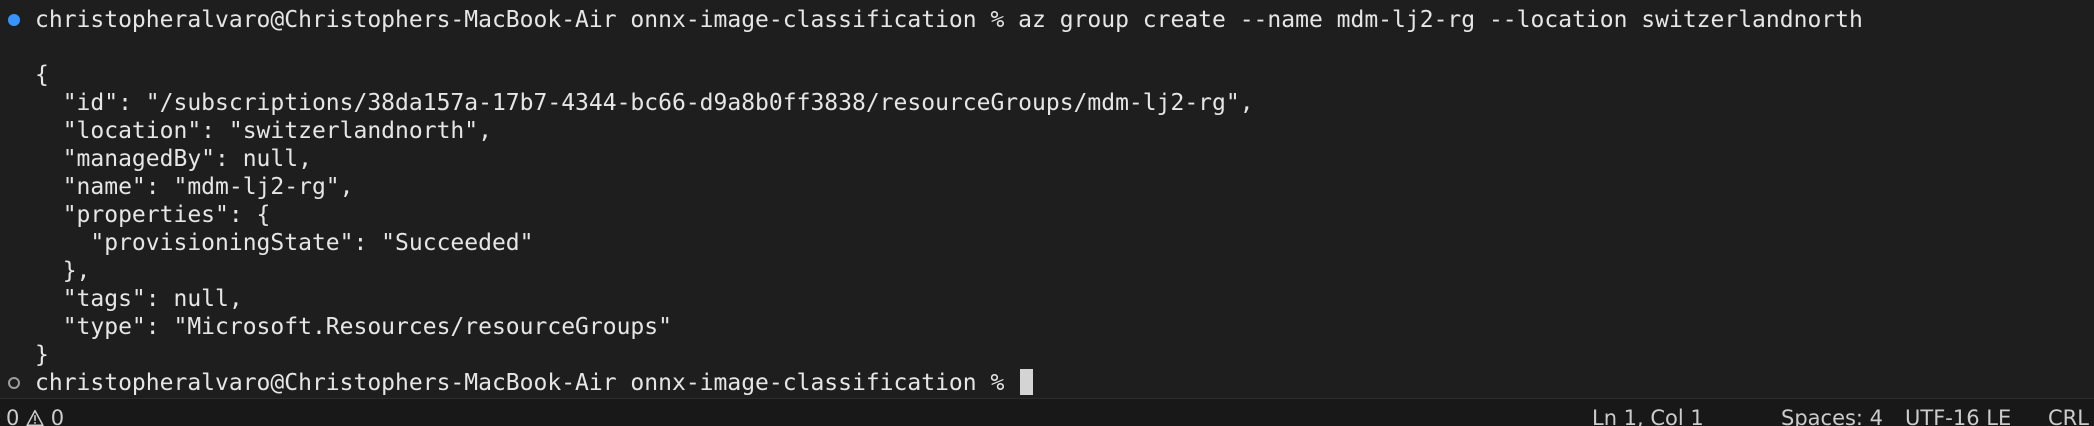 This screenshot has height=426, width=2094. I want to click on warning-icon, so click(35, 417).